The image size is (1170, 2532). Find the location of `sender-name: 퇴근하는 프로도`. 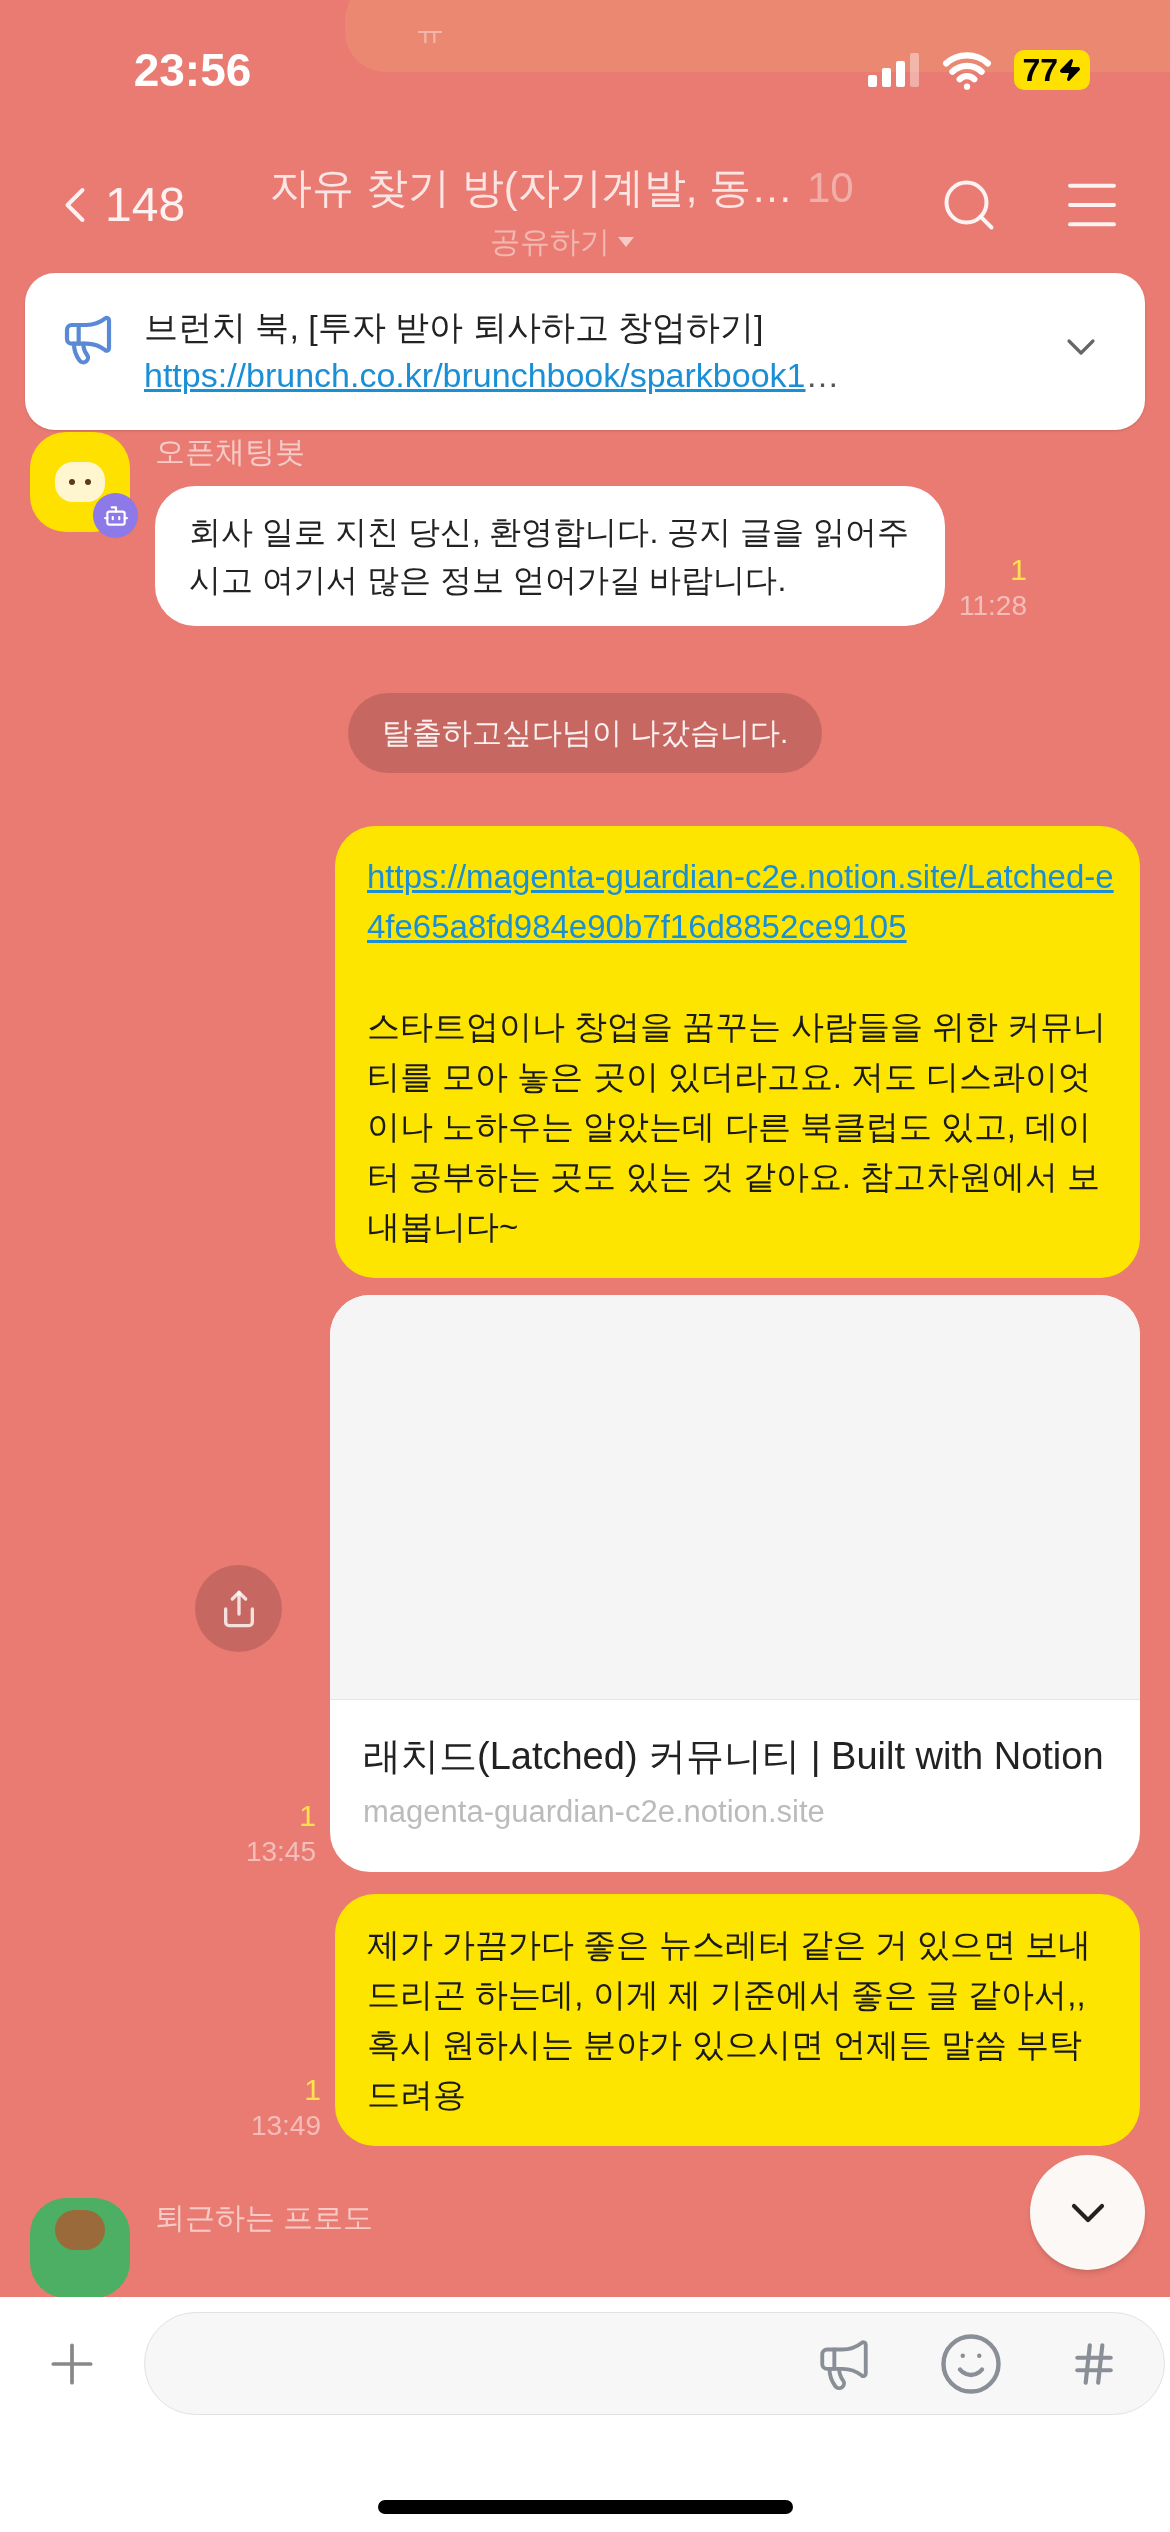

sender-name: 퇴근하는 프로도 is located at coordinates (264, 2218).